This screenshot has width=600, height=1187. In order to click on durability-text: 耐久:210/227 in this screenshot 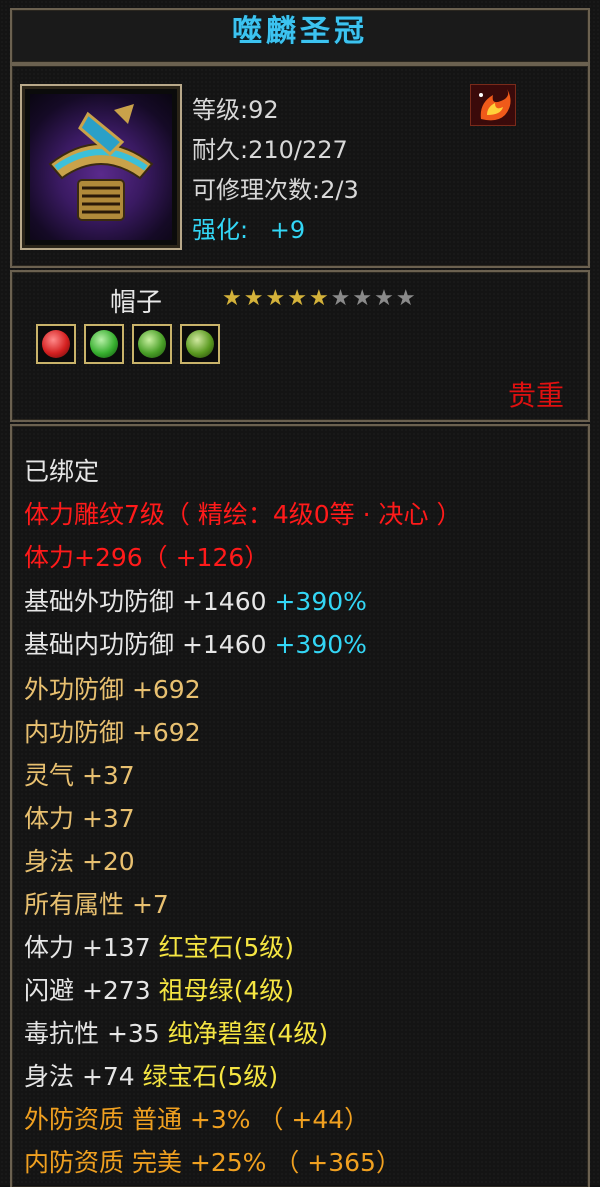, I will do `click(270, 150)`.